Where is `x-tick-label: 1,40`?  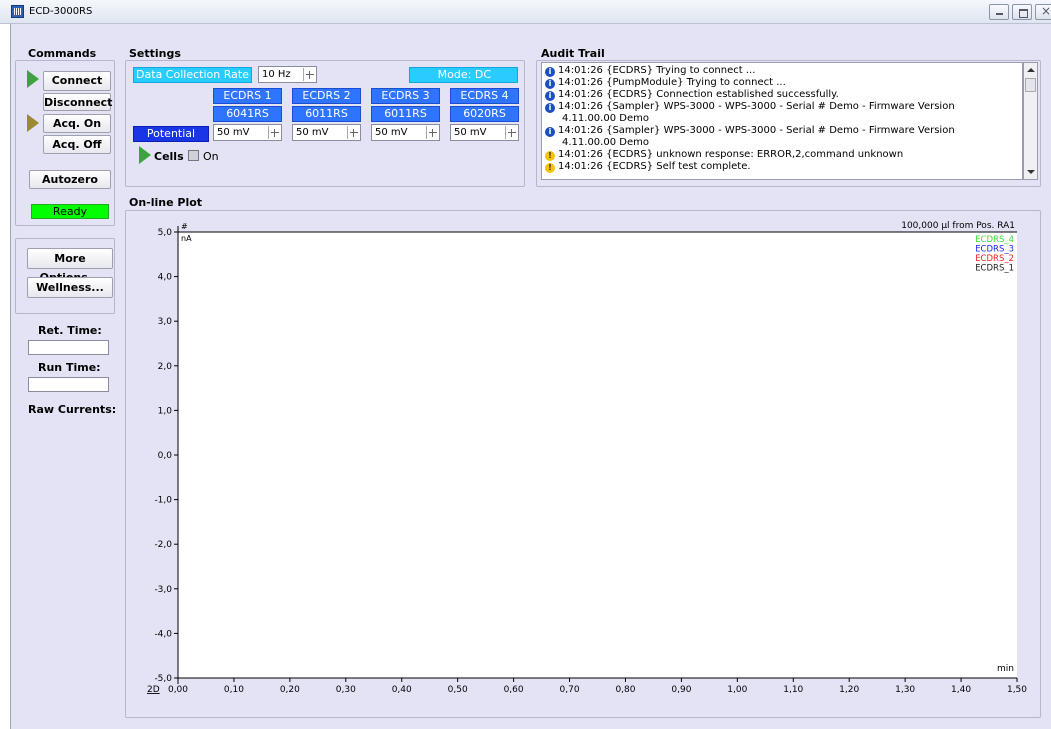
x-tick-label: 1,40 is located at coordinates (961, 690).